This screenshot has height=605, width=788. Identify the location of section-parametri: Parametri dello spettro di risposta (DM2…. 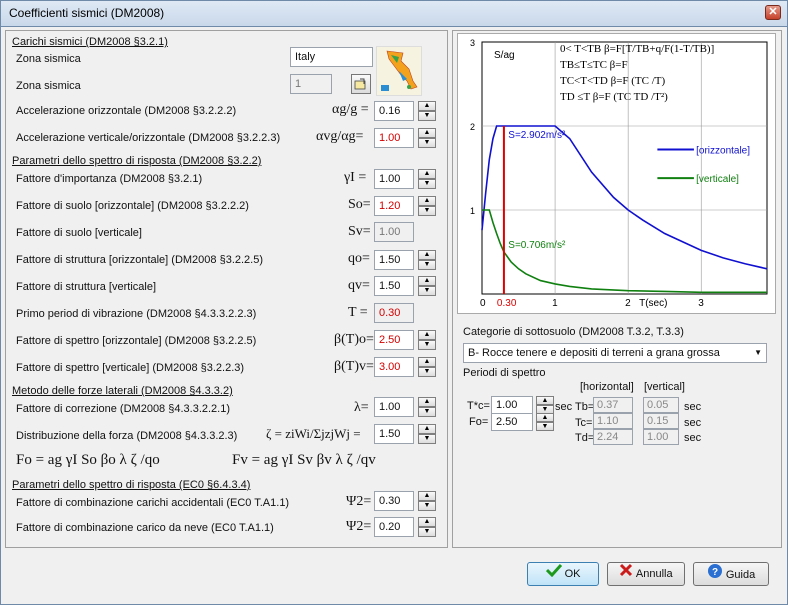
(137, 161).